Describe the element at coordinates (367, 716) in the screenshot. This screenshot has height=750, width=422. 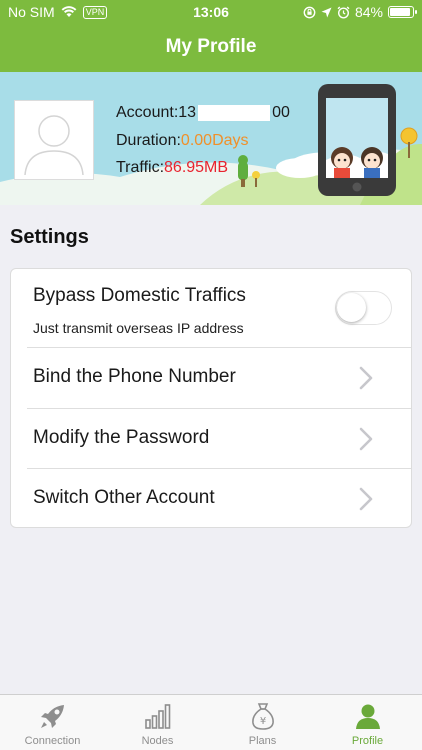
I see `person-icon` at that location.